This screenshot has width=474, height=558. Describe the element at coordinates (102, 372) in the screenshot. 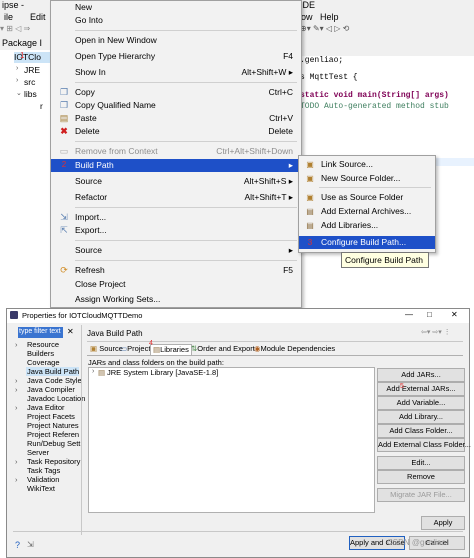

I see `library-icon: ▤` at that location.